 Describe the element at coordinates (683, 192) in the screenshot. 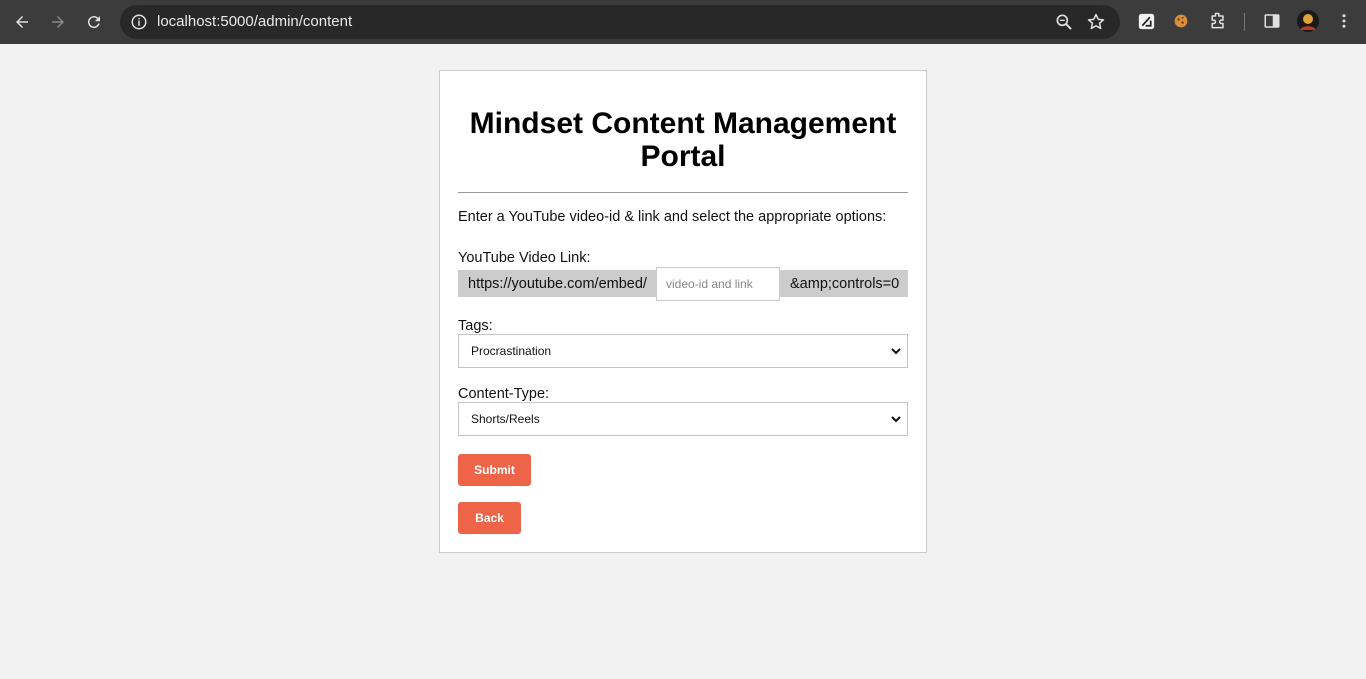

I see `divider` at that location.